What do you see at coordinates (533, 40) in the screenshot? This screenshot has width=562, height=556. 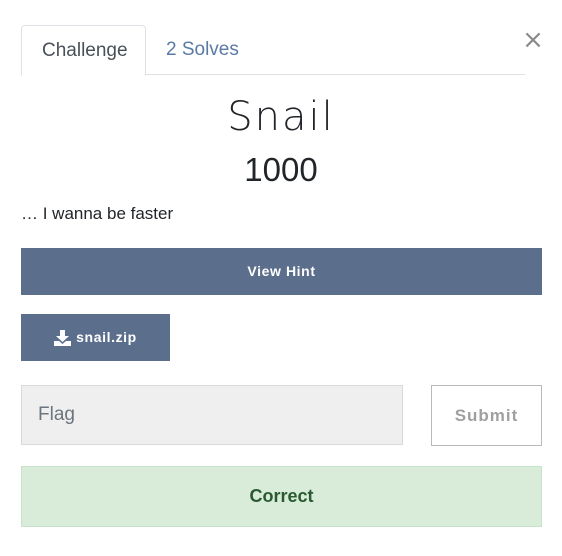 I see `close-icon: ×` at bounding box center [533, 40].